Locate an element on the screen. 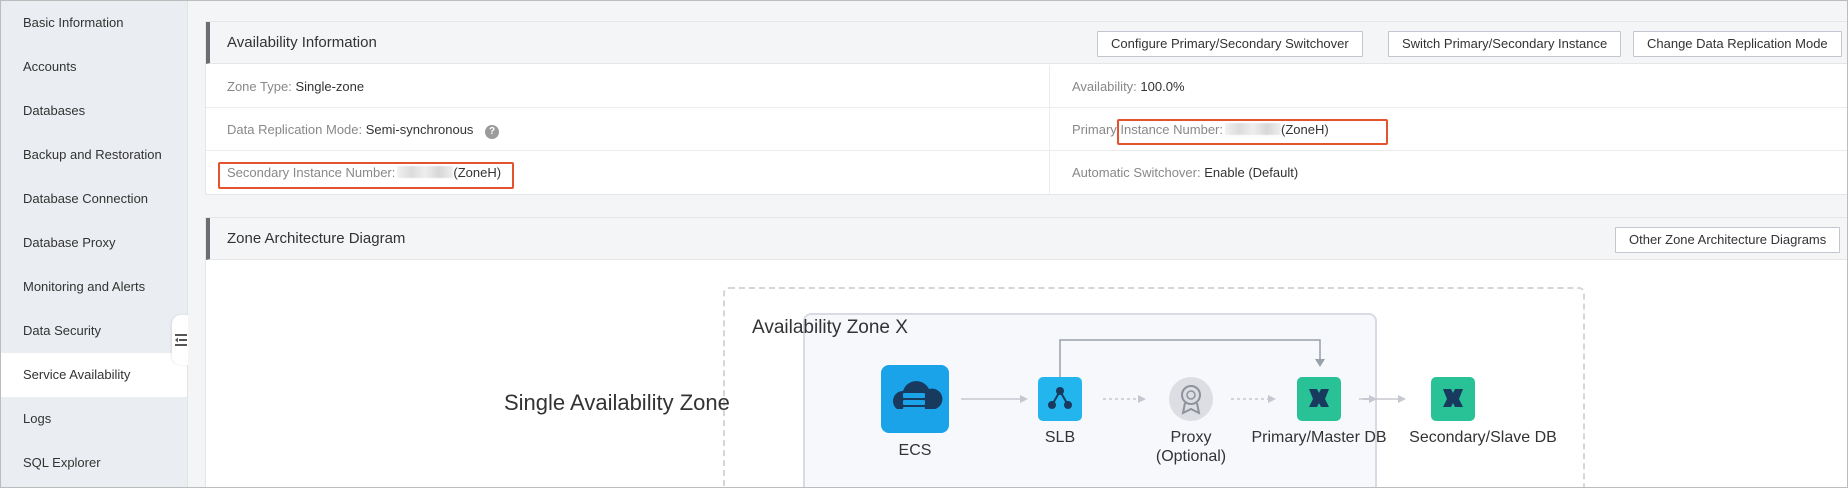 Image resolution: width=1848 pixels, height=488 pixels. proxy-optional-label: (Optional) is located at coordinates (1191, 456).